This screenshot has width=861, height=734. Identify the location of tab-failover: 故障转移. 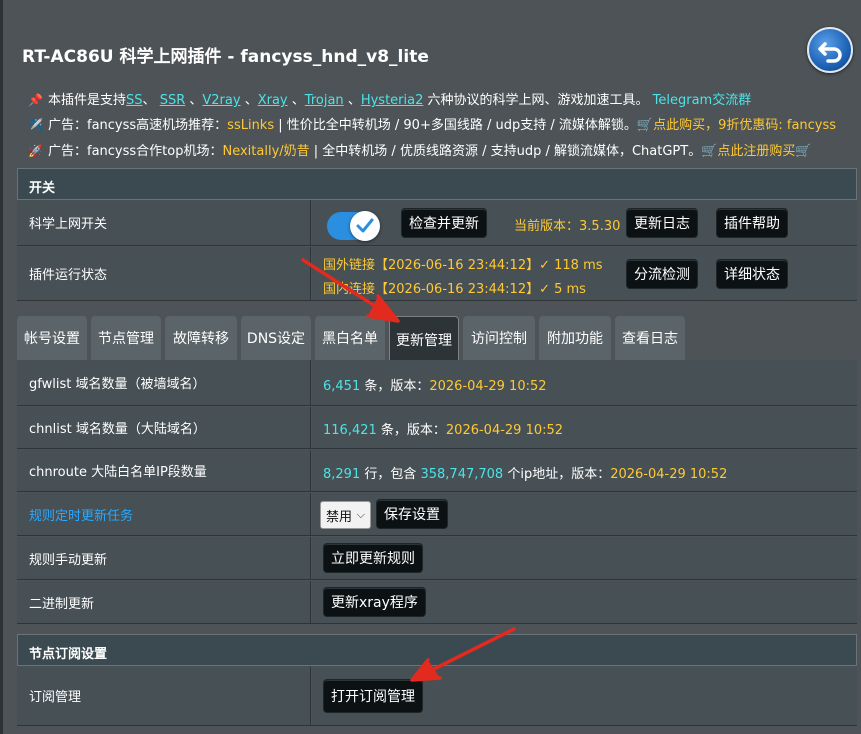
(201, 338).